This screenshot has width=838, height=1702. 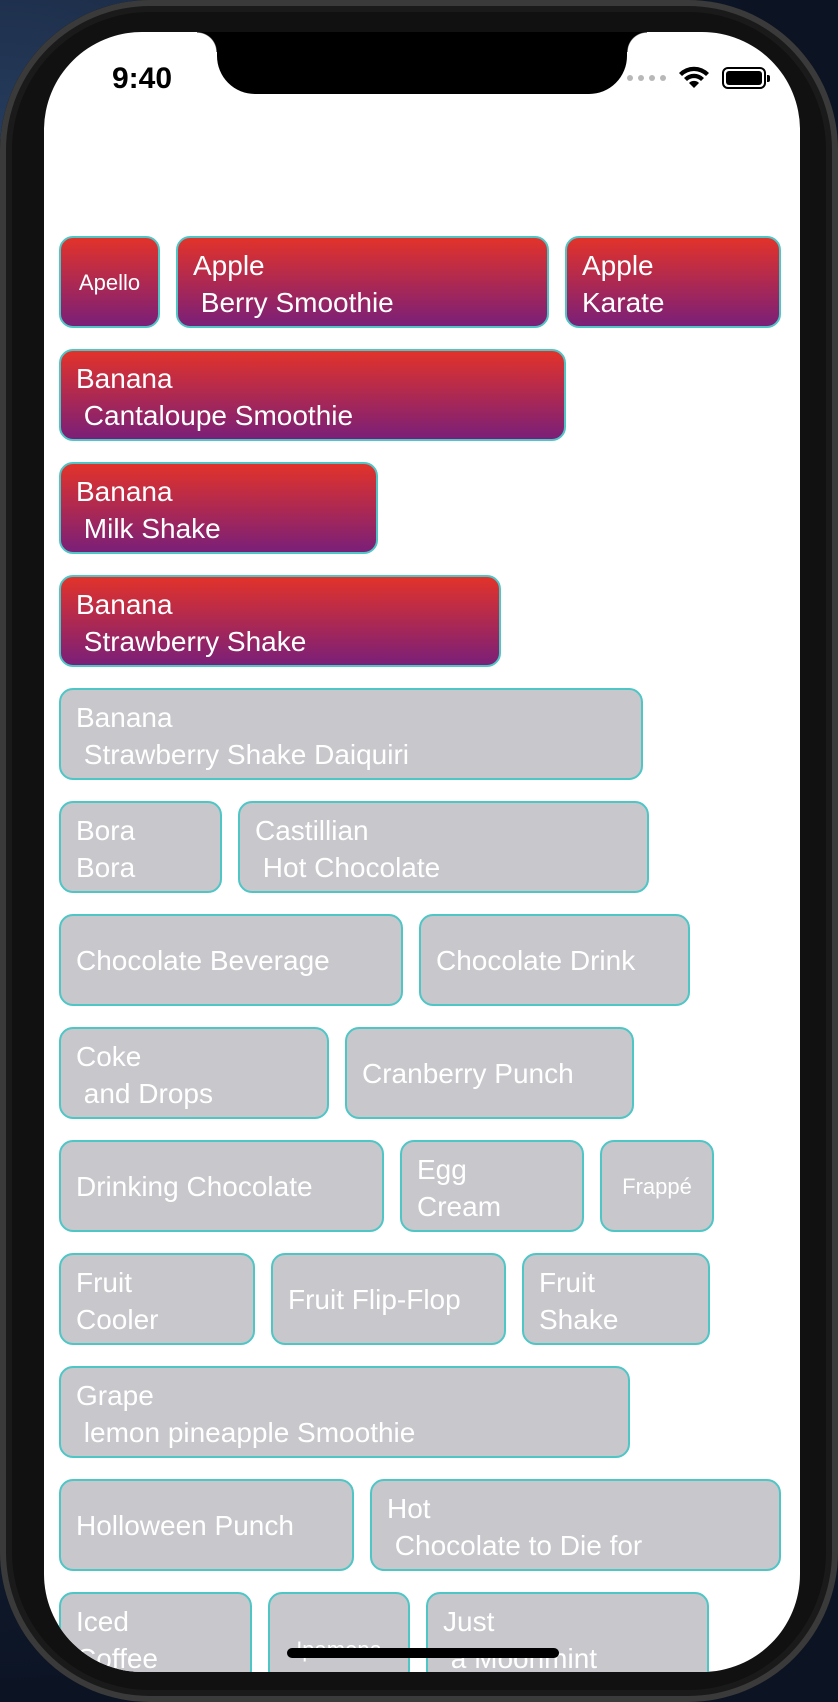 I want to click on status-time: 9:40, so click(x=142, y=78).